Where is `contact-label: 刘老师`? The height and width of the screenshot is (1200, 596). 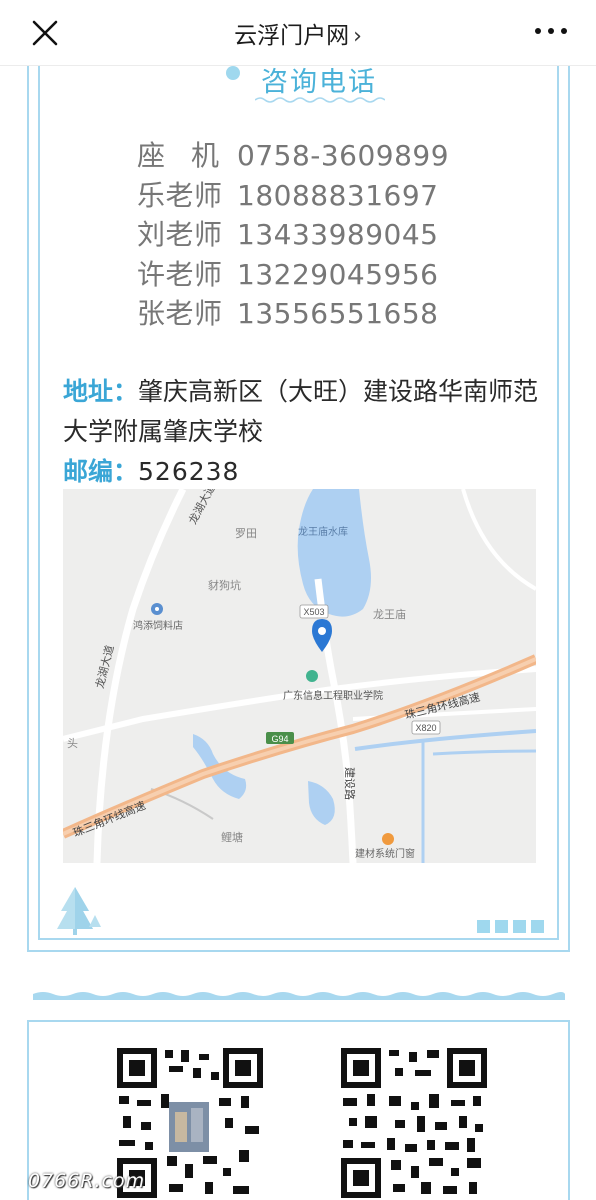
contact-label: 刘老师 is located at coordinates (180, 234).